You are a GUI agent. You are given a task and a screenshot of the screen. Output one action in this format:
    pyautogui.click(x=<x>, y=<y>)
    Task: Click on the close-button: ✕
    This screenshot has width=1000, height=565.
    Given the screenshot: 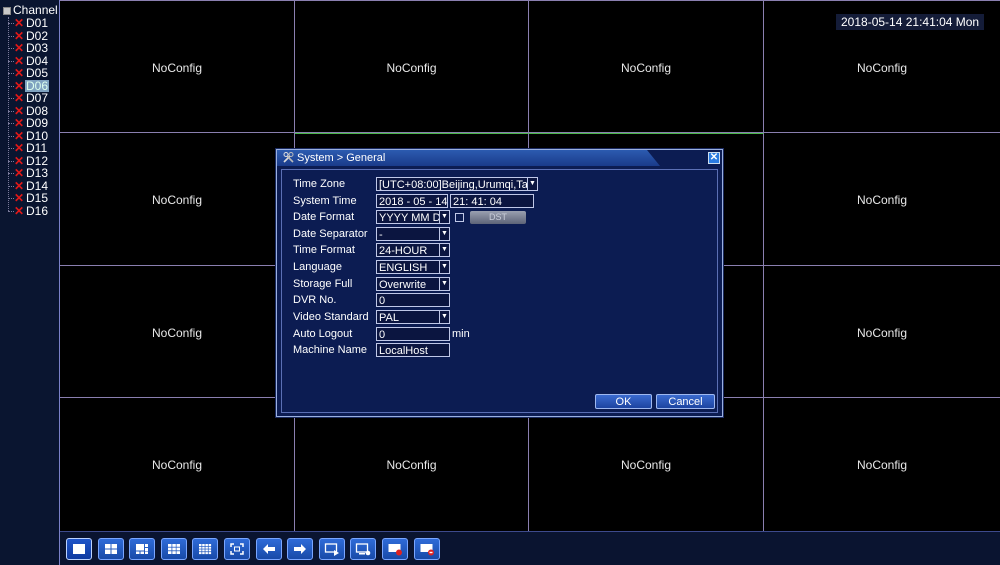 What is the action you would take?
    pyautogui.click(x=714, y=158)
    